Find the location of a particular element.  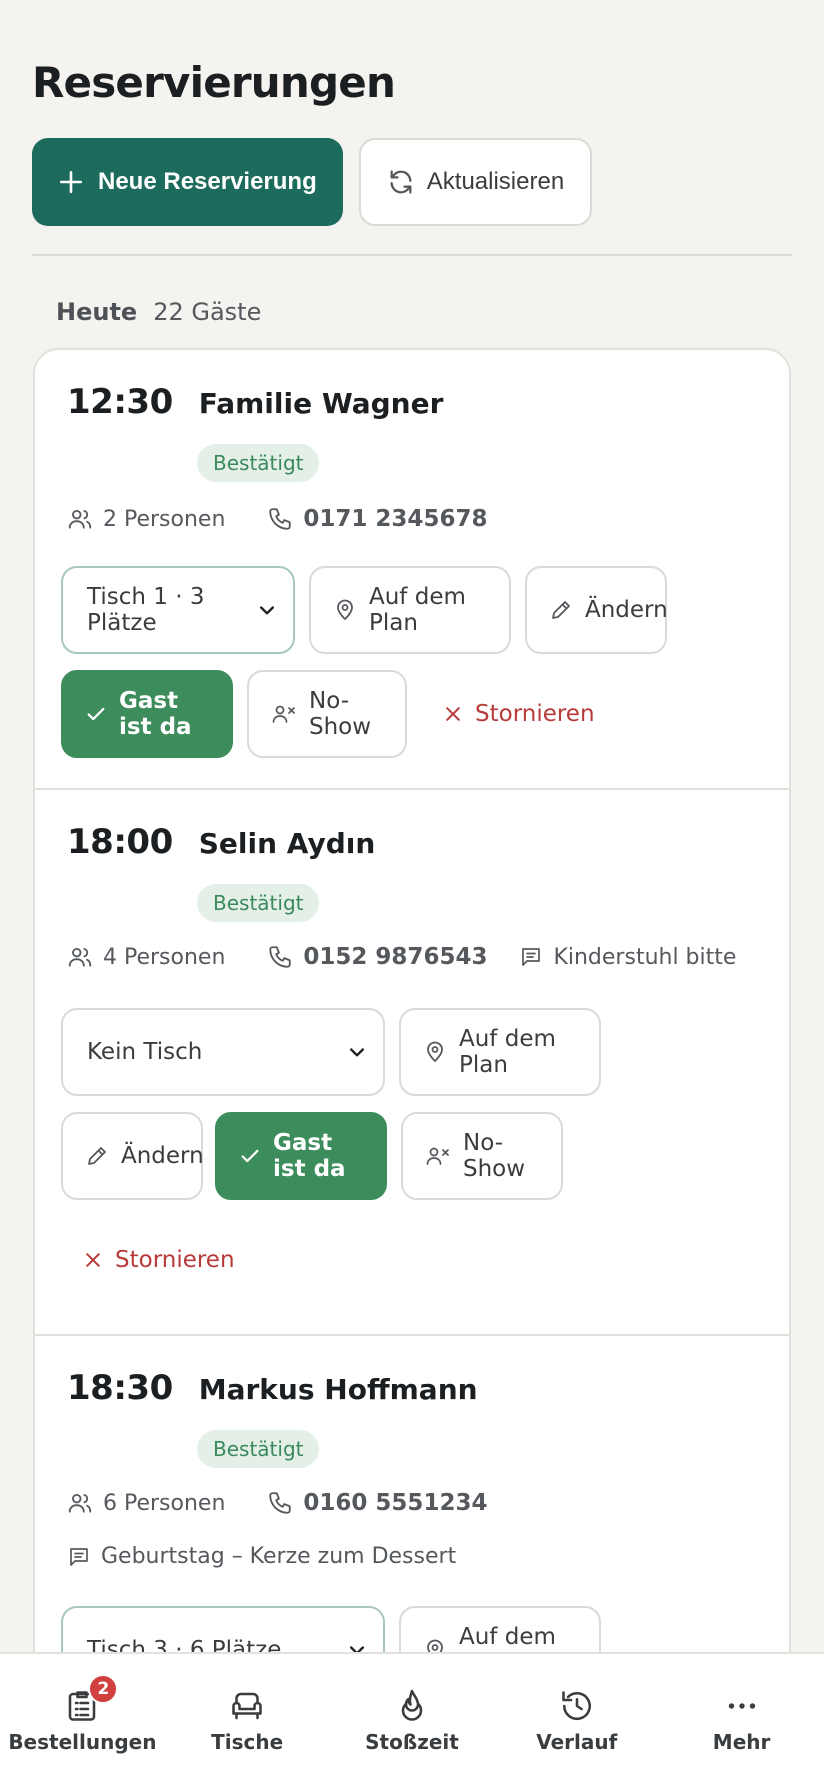

table-select-value: Kein Tisch is located at coordinates (145, 1052).